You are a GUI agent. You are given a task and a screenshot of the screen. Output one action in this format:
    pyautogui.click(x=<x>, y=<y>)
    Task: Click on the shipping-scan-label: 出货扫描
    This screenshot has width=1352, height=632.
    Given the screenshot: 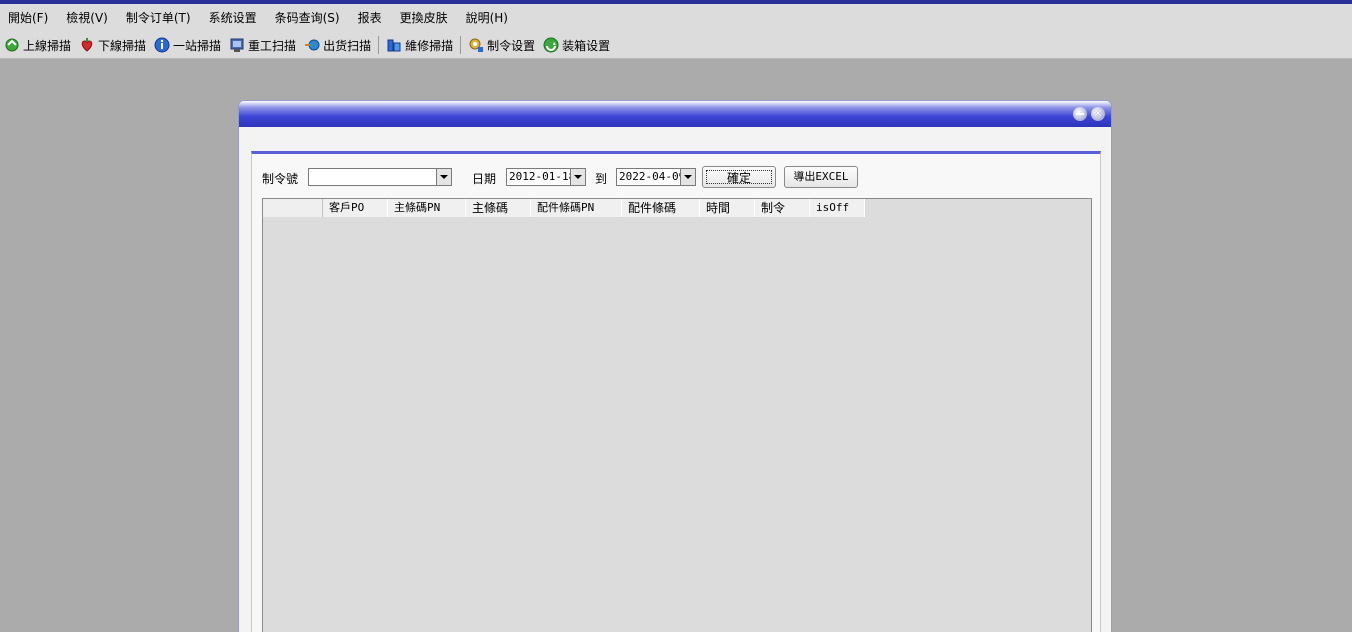 What is the action you would take?
    pyautogui.click(x=347, y=45)
    